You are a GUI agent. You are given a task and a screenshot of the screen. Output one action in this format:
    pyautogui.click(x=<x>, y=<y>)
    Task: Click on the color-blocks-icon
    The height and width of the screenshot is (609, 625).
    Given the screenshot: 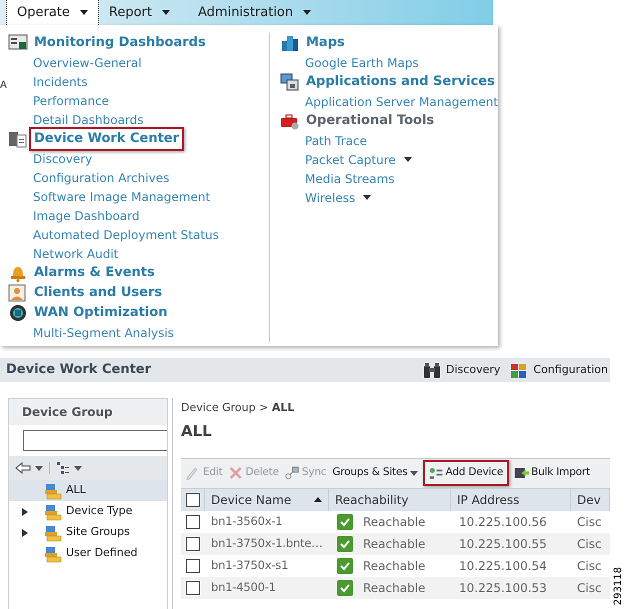 What is the action you would take?
    pyautogui.click(x=519, y=370)
    